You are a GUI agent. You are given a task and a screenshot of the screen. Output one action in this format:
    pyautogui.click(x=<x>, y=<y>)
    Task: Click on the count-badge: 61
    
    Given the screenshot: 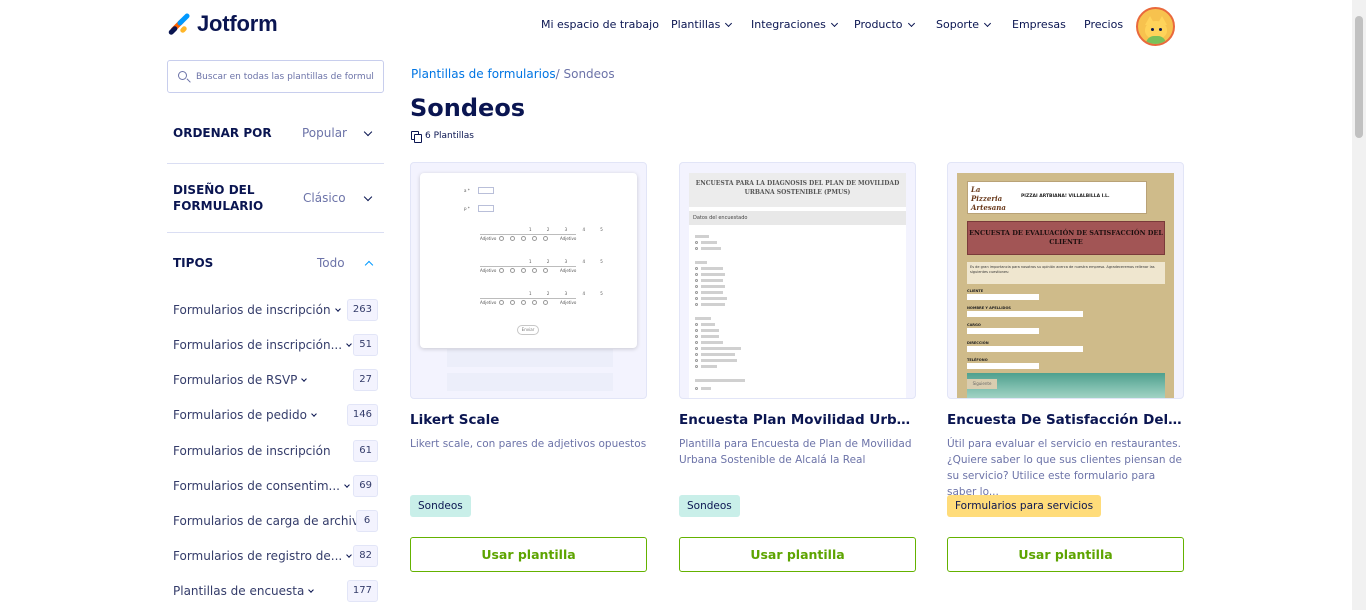 What is the action you would take?
    pyautogui.click(x=365, y=451)
    